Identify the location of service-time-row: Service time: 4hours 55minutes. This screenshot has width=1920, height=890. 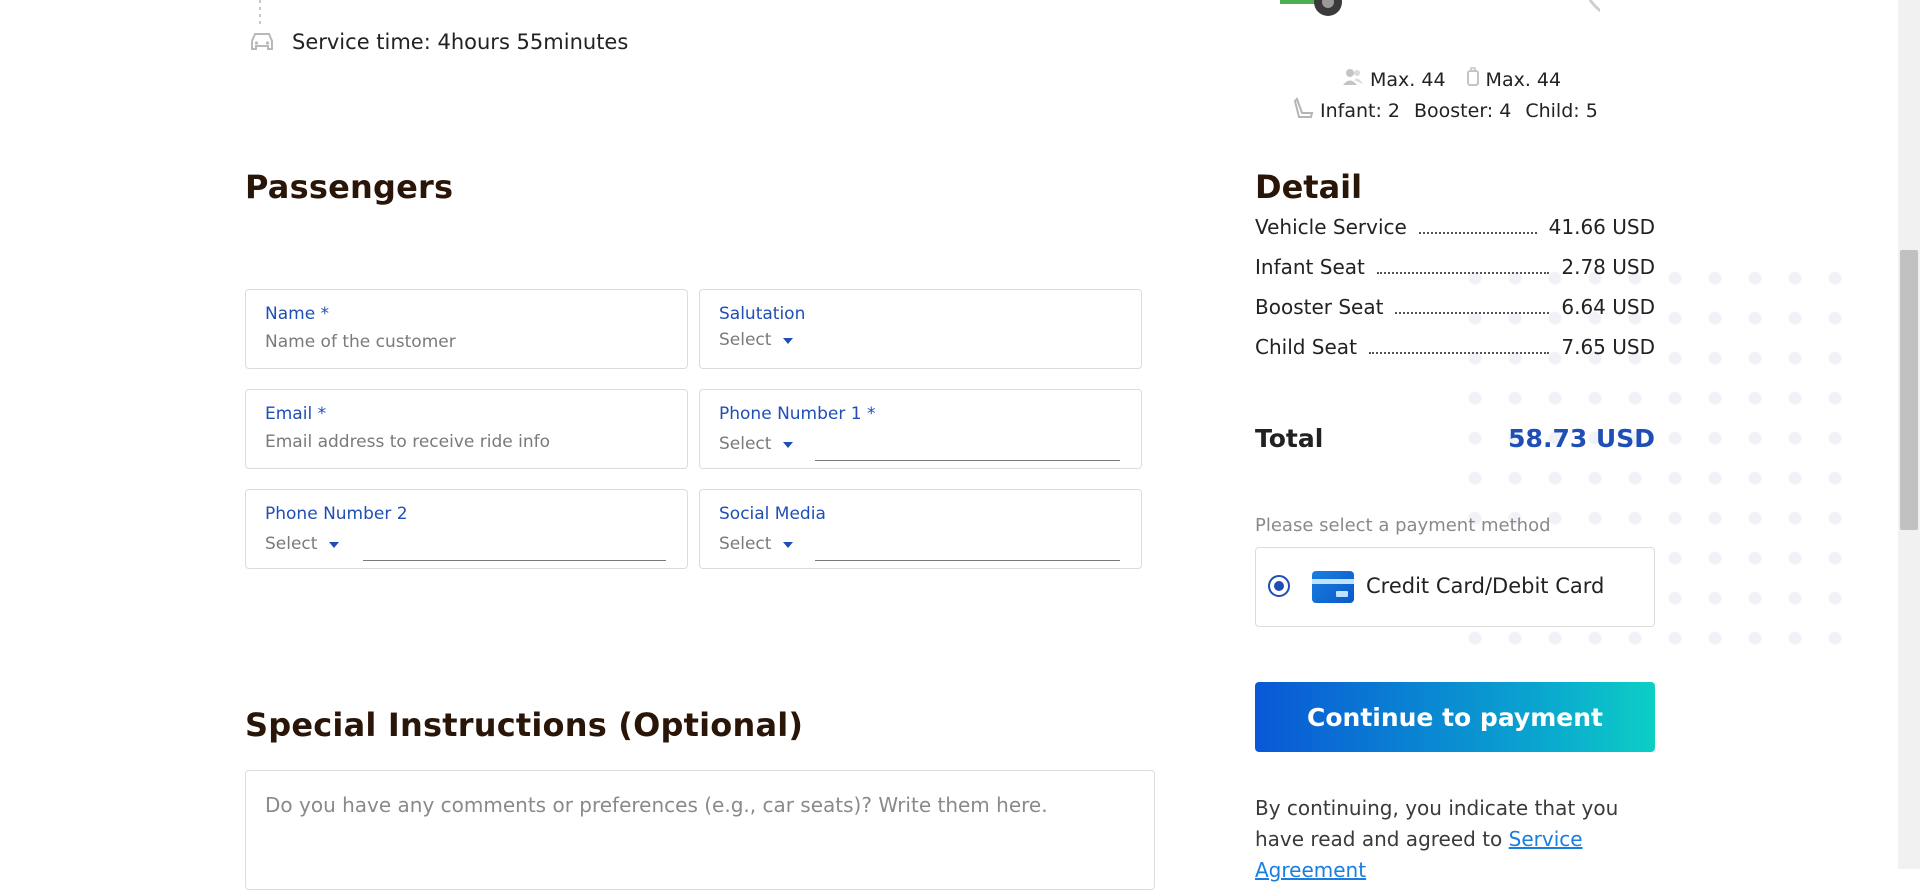
(438, 42).